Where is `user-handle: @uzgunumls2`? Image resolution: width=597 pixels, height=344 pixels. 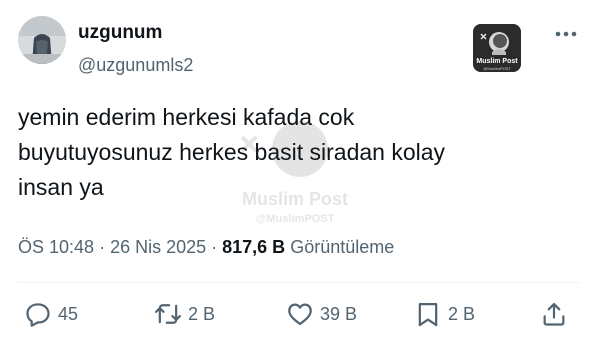
user-handle: @uzgunumls2 is located at coordinates (135, 65).